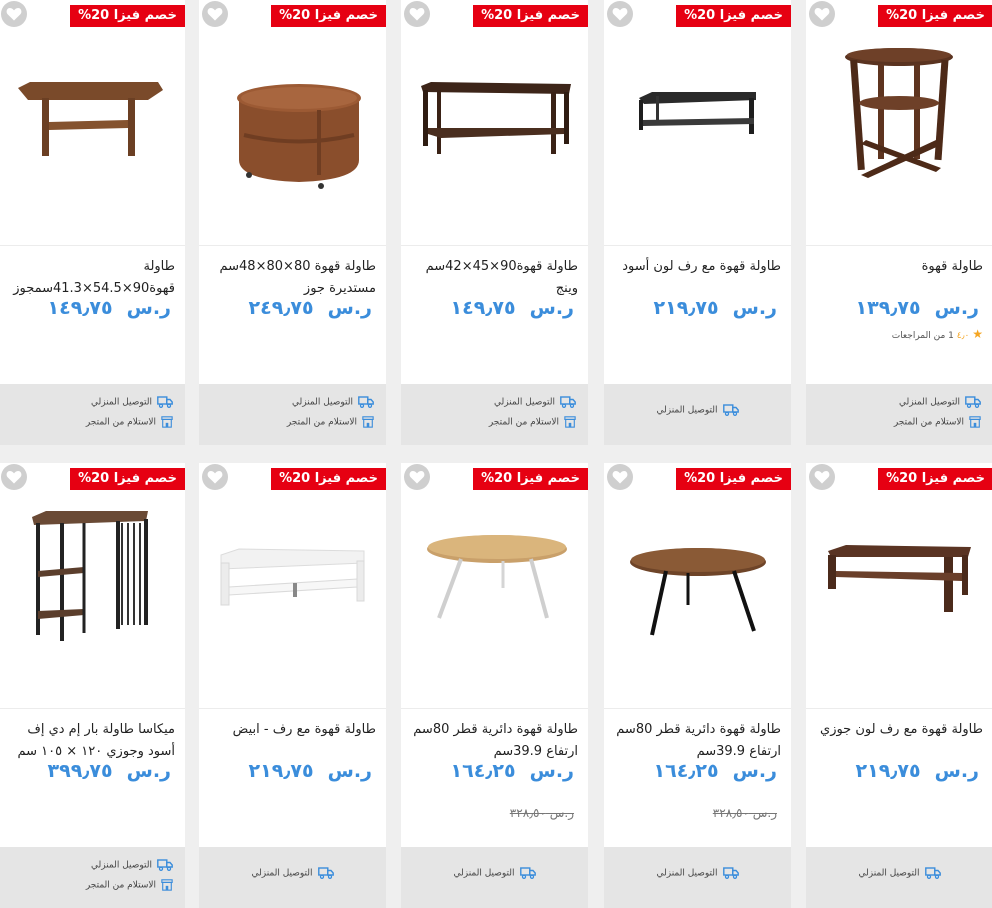 Image resolution: width=992 pixels, height=908 pixels. What do you see at coordinates (90, 119) in the screenshot?
I see `walnut-coffee-table-image` at bounding box center [90, 119].